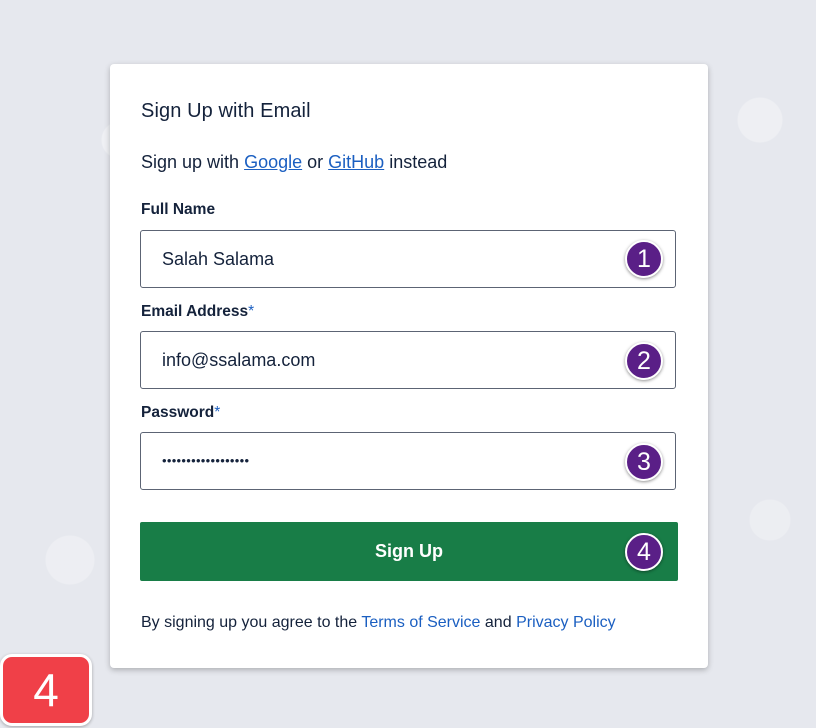 The width and height of the screenshot is (816, 728). Describe the element at coordinates (226, 111) in the screenshot. I see `form-title: Sign Up with Email` at that location.